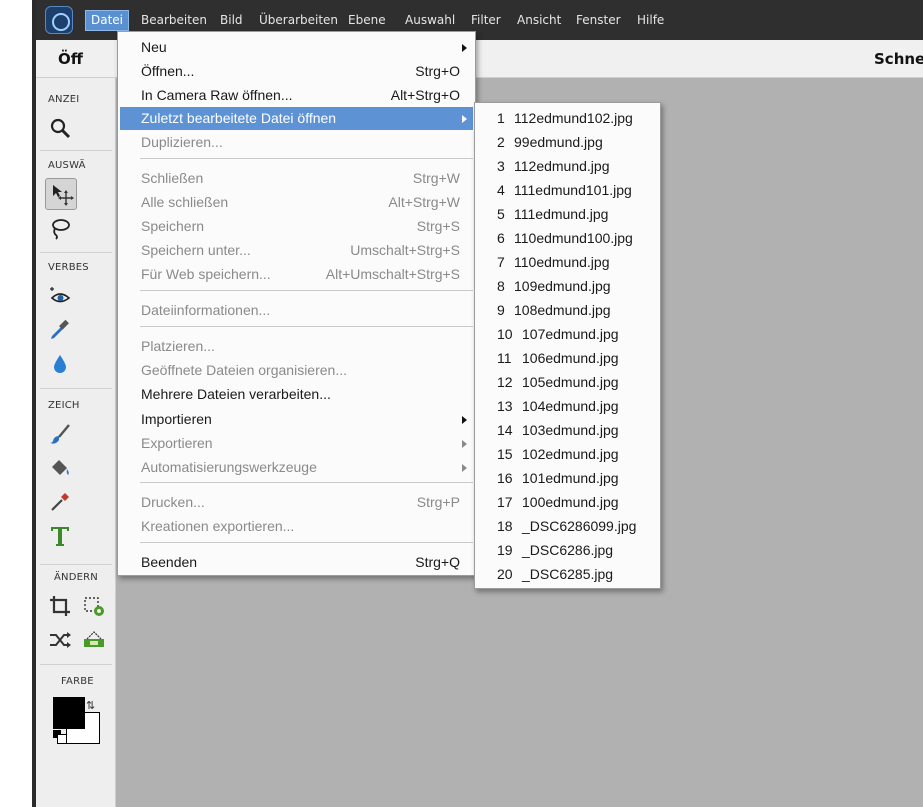 This screenshot has width=923, height=807. I want to click on section-modify-label: ÄNDERN, so click(76, 577).